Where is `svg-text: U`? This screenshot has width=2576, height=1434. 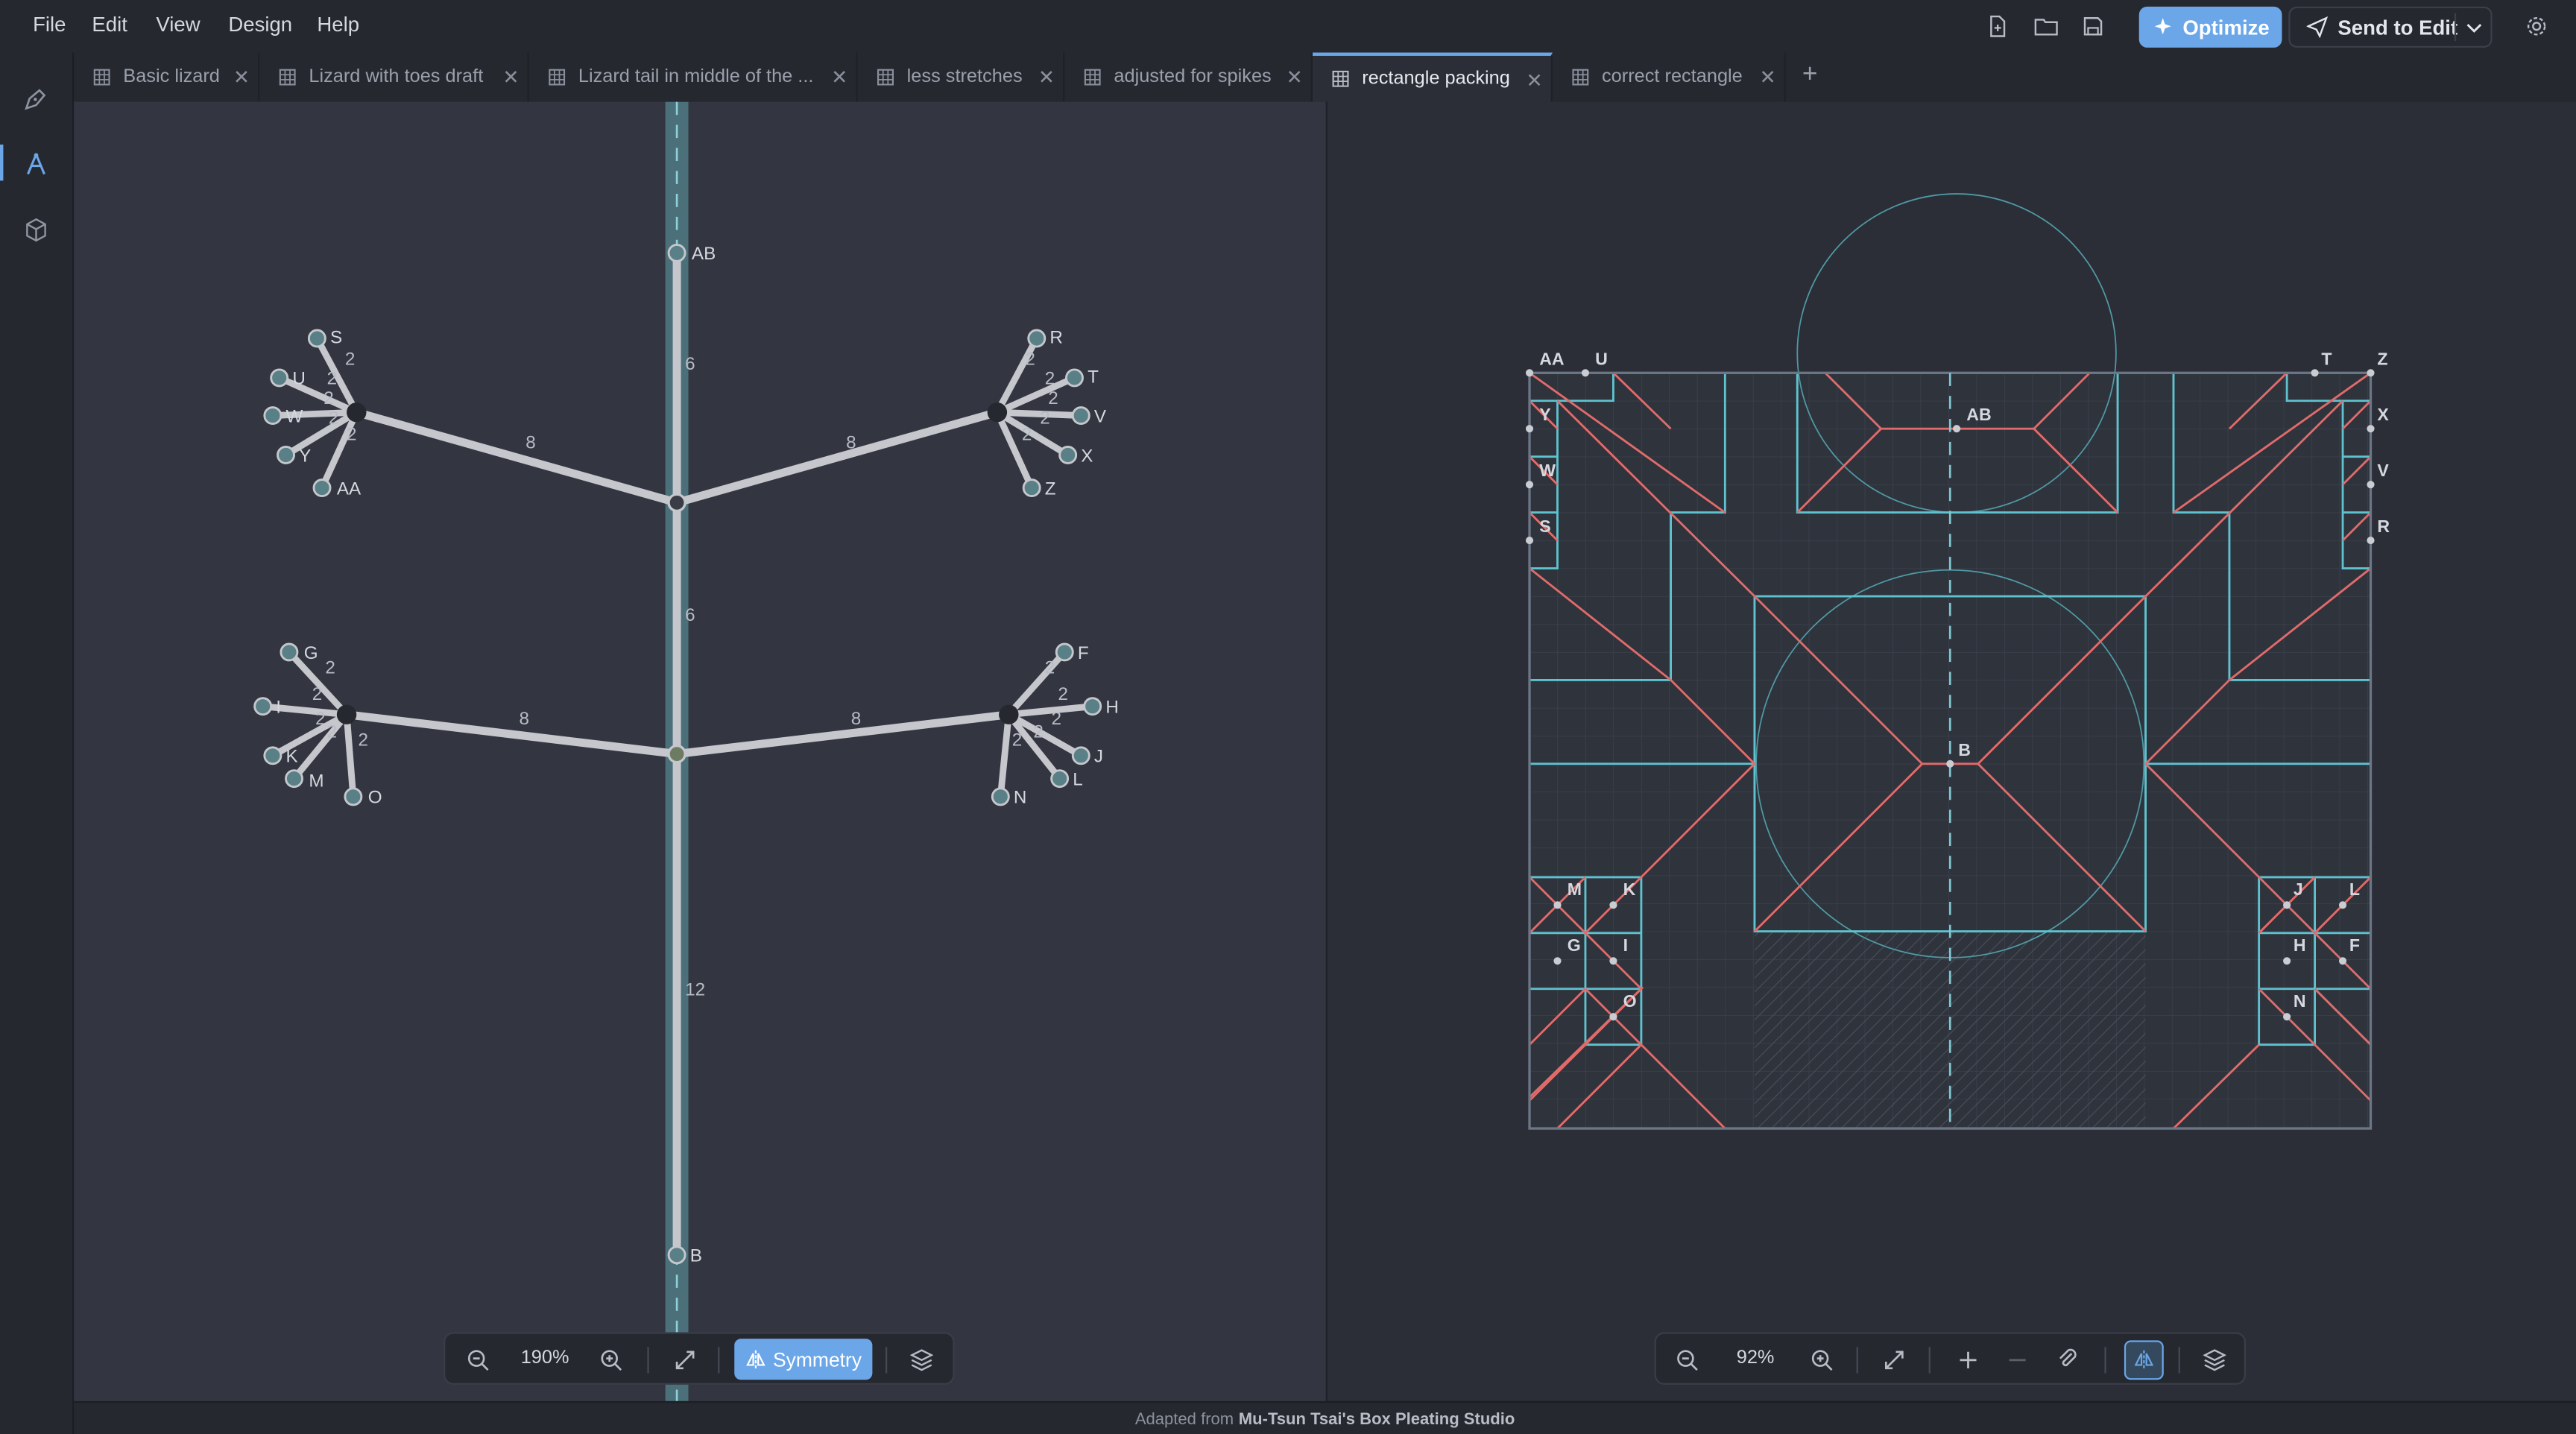
svg-text: U is located at coordinates (299, 379).